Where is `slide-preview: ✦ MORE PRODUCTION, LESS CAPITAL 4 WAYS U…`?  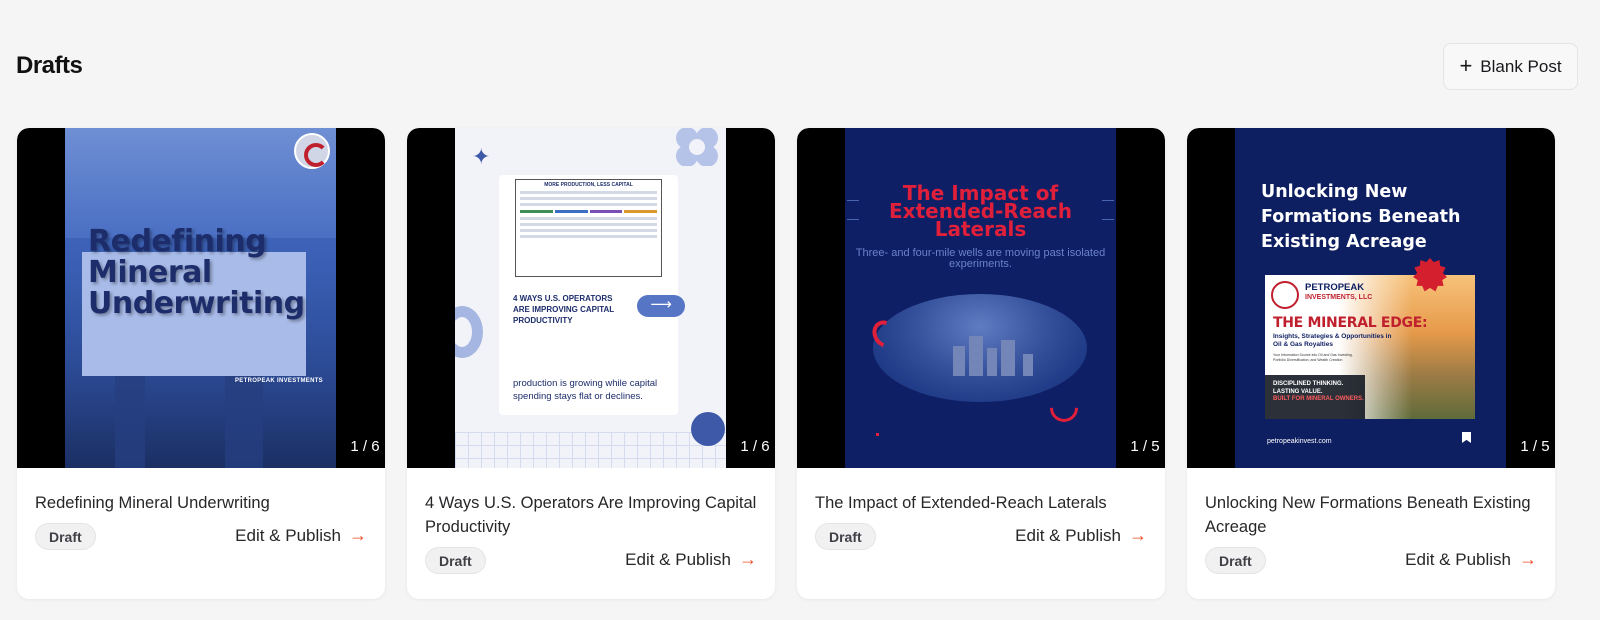 slide-preview: ✦ MORE PRODUCTION, LESS CAPITAL 4 WAYS U… is located at coordinates (590, 298).